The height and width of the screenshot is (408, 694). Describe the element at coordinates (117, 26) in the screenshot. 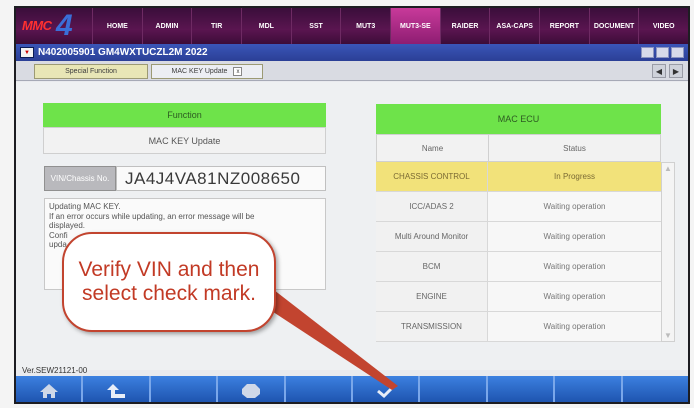

I see `nav-home: HOME` at that location.